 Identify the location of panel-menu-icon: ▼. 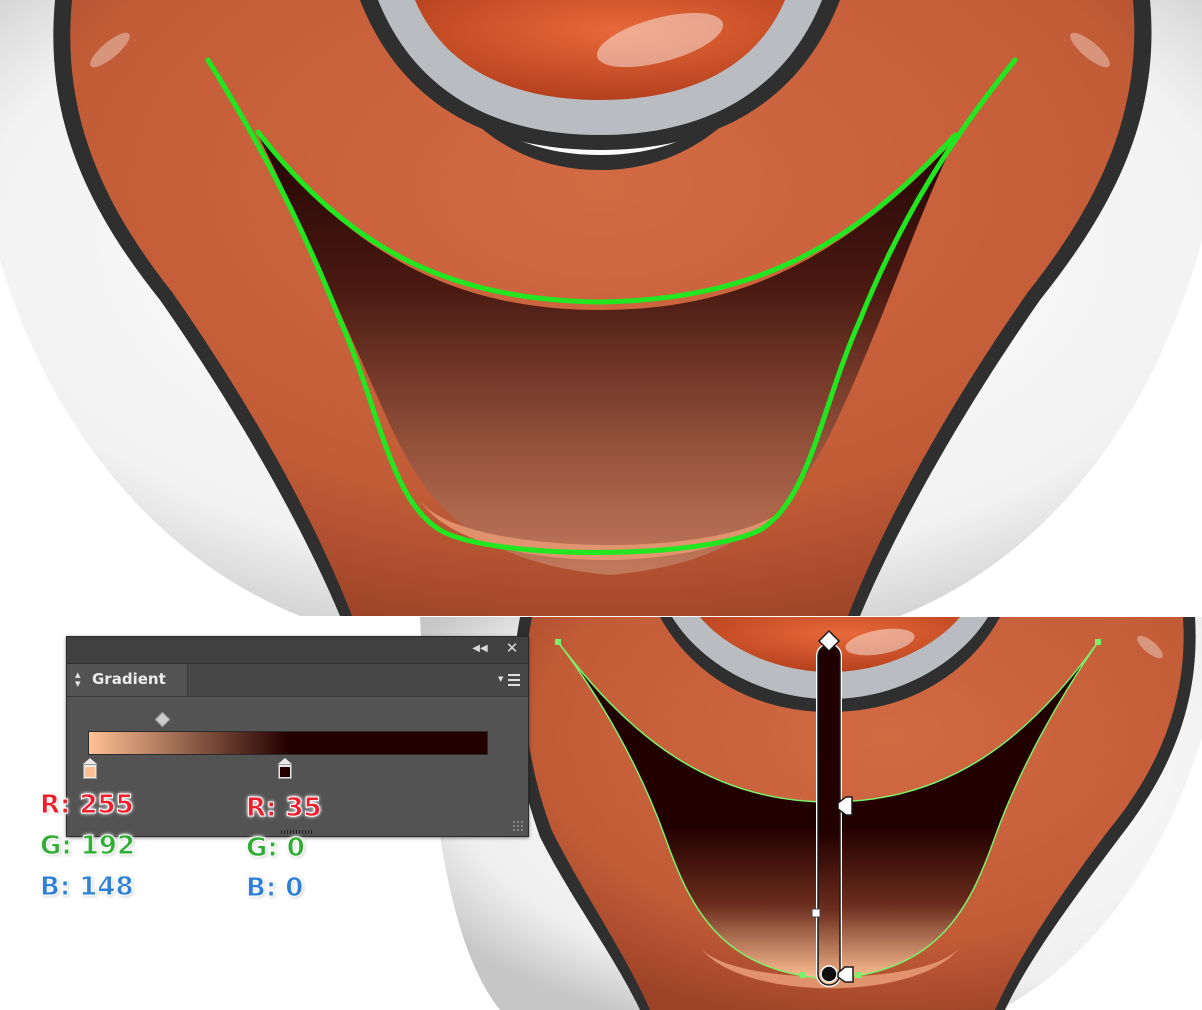
(509, 680).